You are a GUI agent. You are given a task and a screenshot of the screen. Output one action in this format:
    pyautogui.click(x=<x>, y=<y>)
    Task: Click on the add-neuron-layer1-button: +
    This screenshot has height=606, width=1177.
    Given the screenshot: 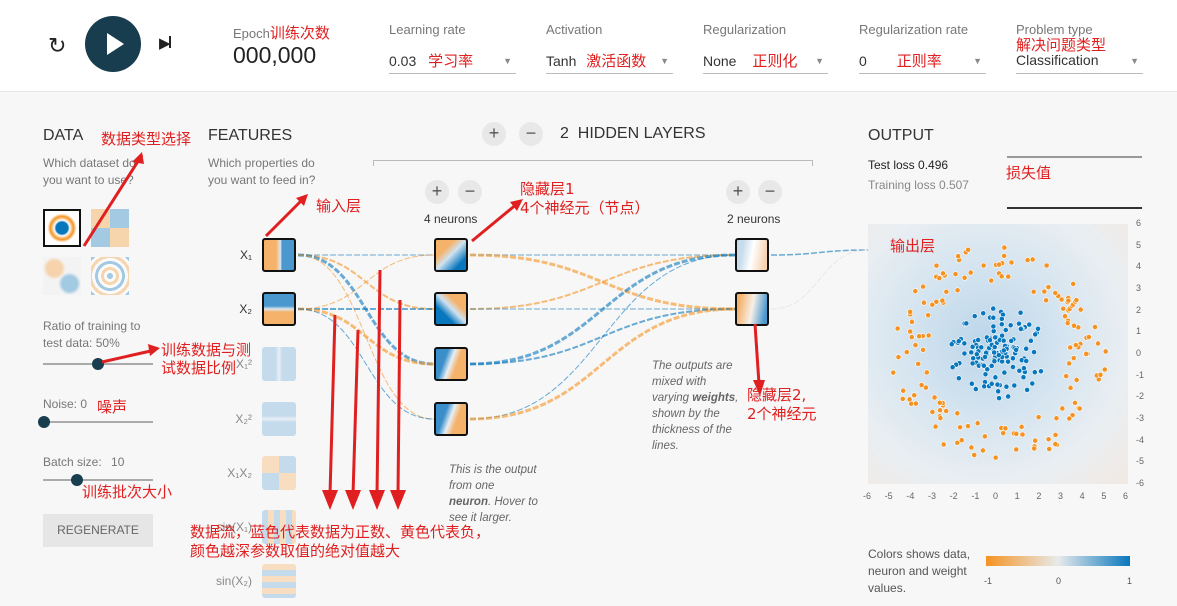 What is the action you would take?
    pyautogui.click(x=437, y=192)
    